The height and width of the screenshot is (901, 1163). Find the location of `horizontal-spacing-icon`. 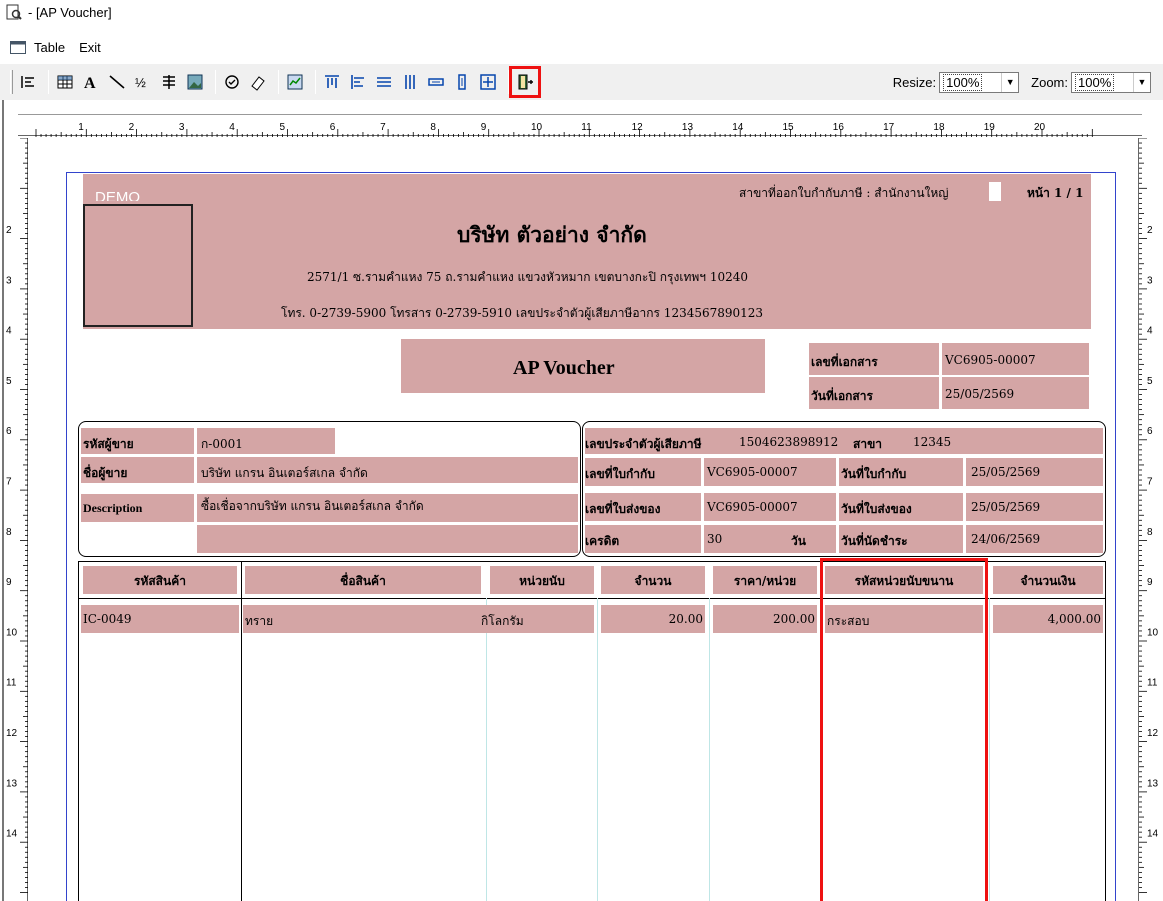

horizontal-spacing-icon is located at coordinates (436, 82).